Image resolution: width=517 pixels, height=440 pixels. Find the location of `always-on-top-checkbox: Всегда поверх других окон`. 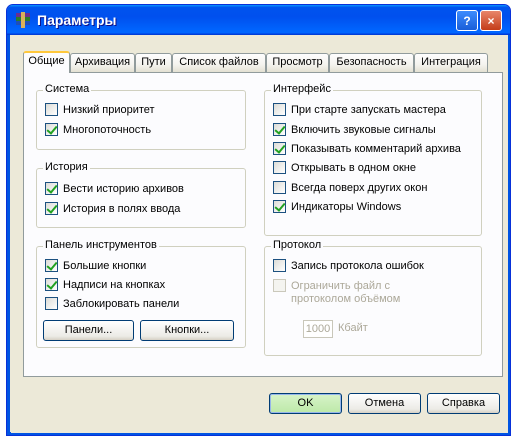

always-on-top-checkbox: Всегда поверх других окон is located at coordinates (350, 187).